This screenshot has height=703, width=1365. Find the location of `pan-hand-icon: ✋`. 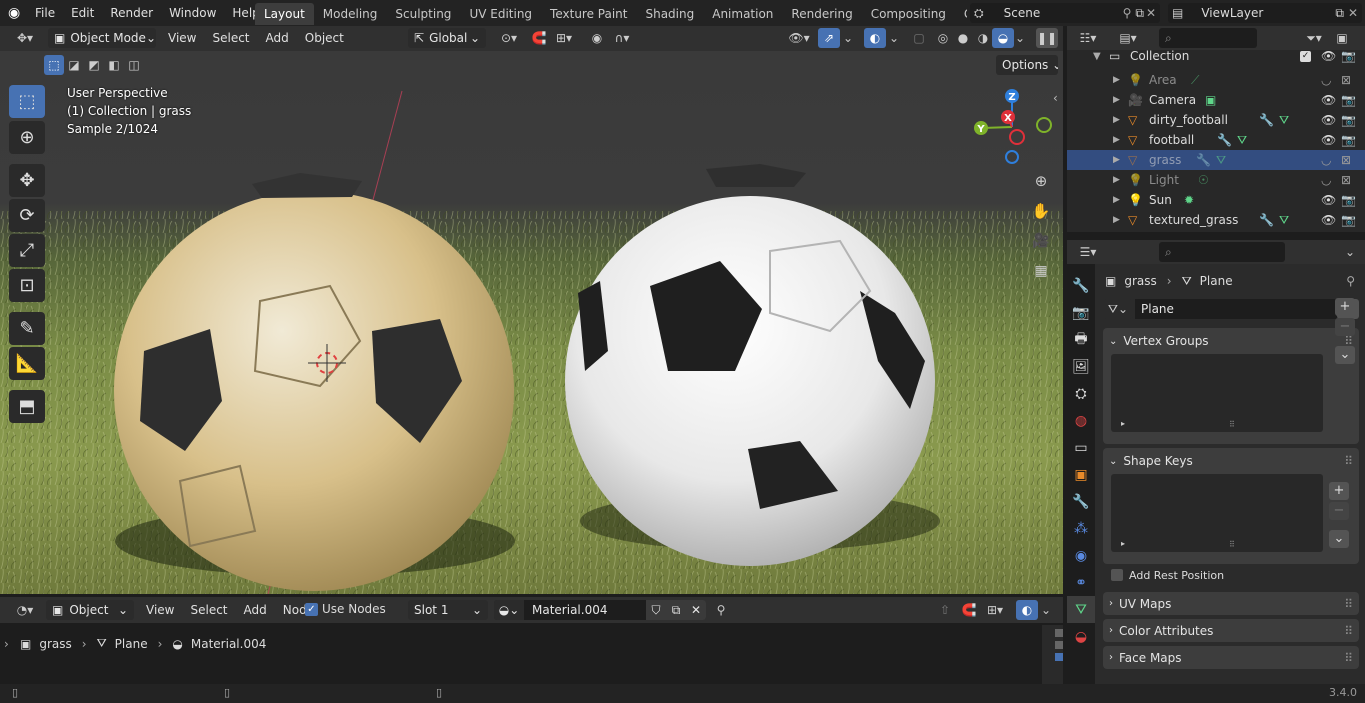

pan-hand-icon: ✋ is located at coordinates (1041, 211).